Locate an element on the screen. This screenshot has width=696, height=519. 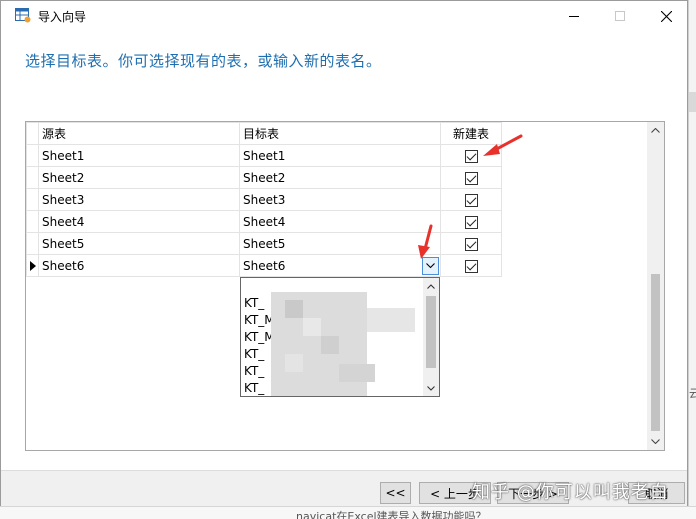
title-bar: 导入向导 is located at coordinates (344, 16).